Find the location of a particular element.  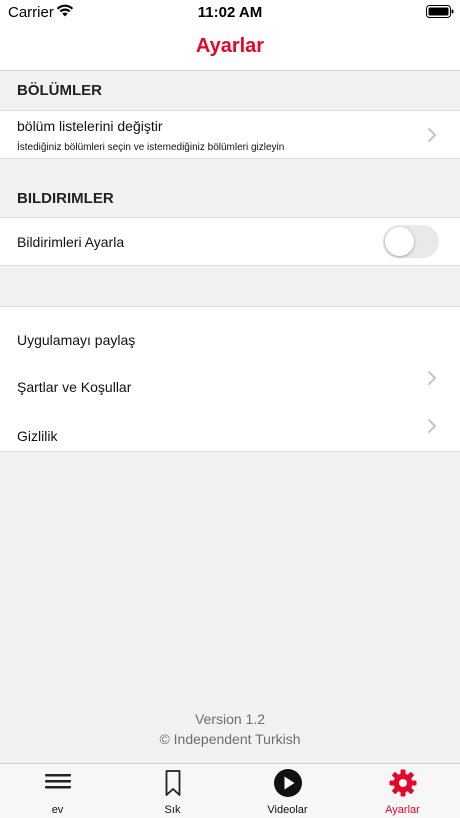

tab-bar: ev Sık Videolar Ayarlar is located at coordinates (230, 790).